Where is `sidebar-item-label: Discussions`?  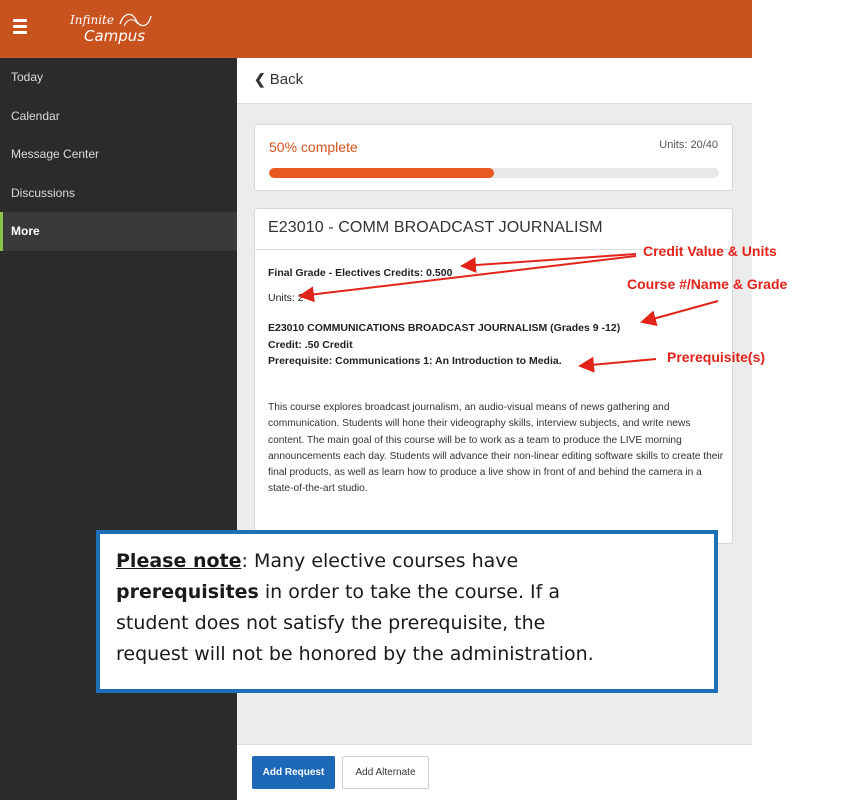 sidebar-item-label: Discussions is located at coordinates (43, 192).